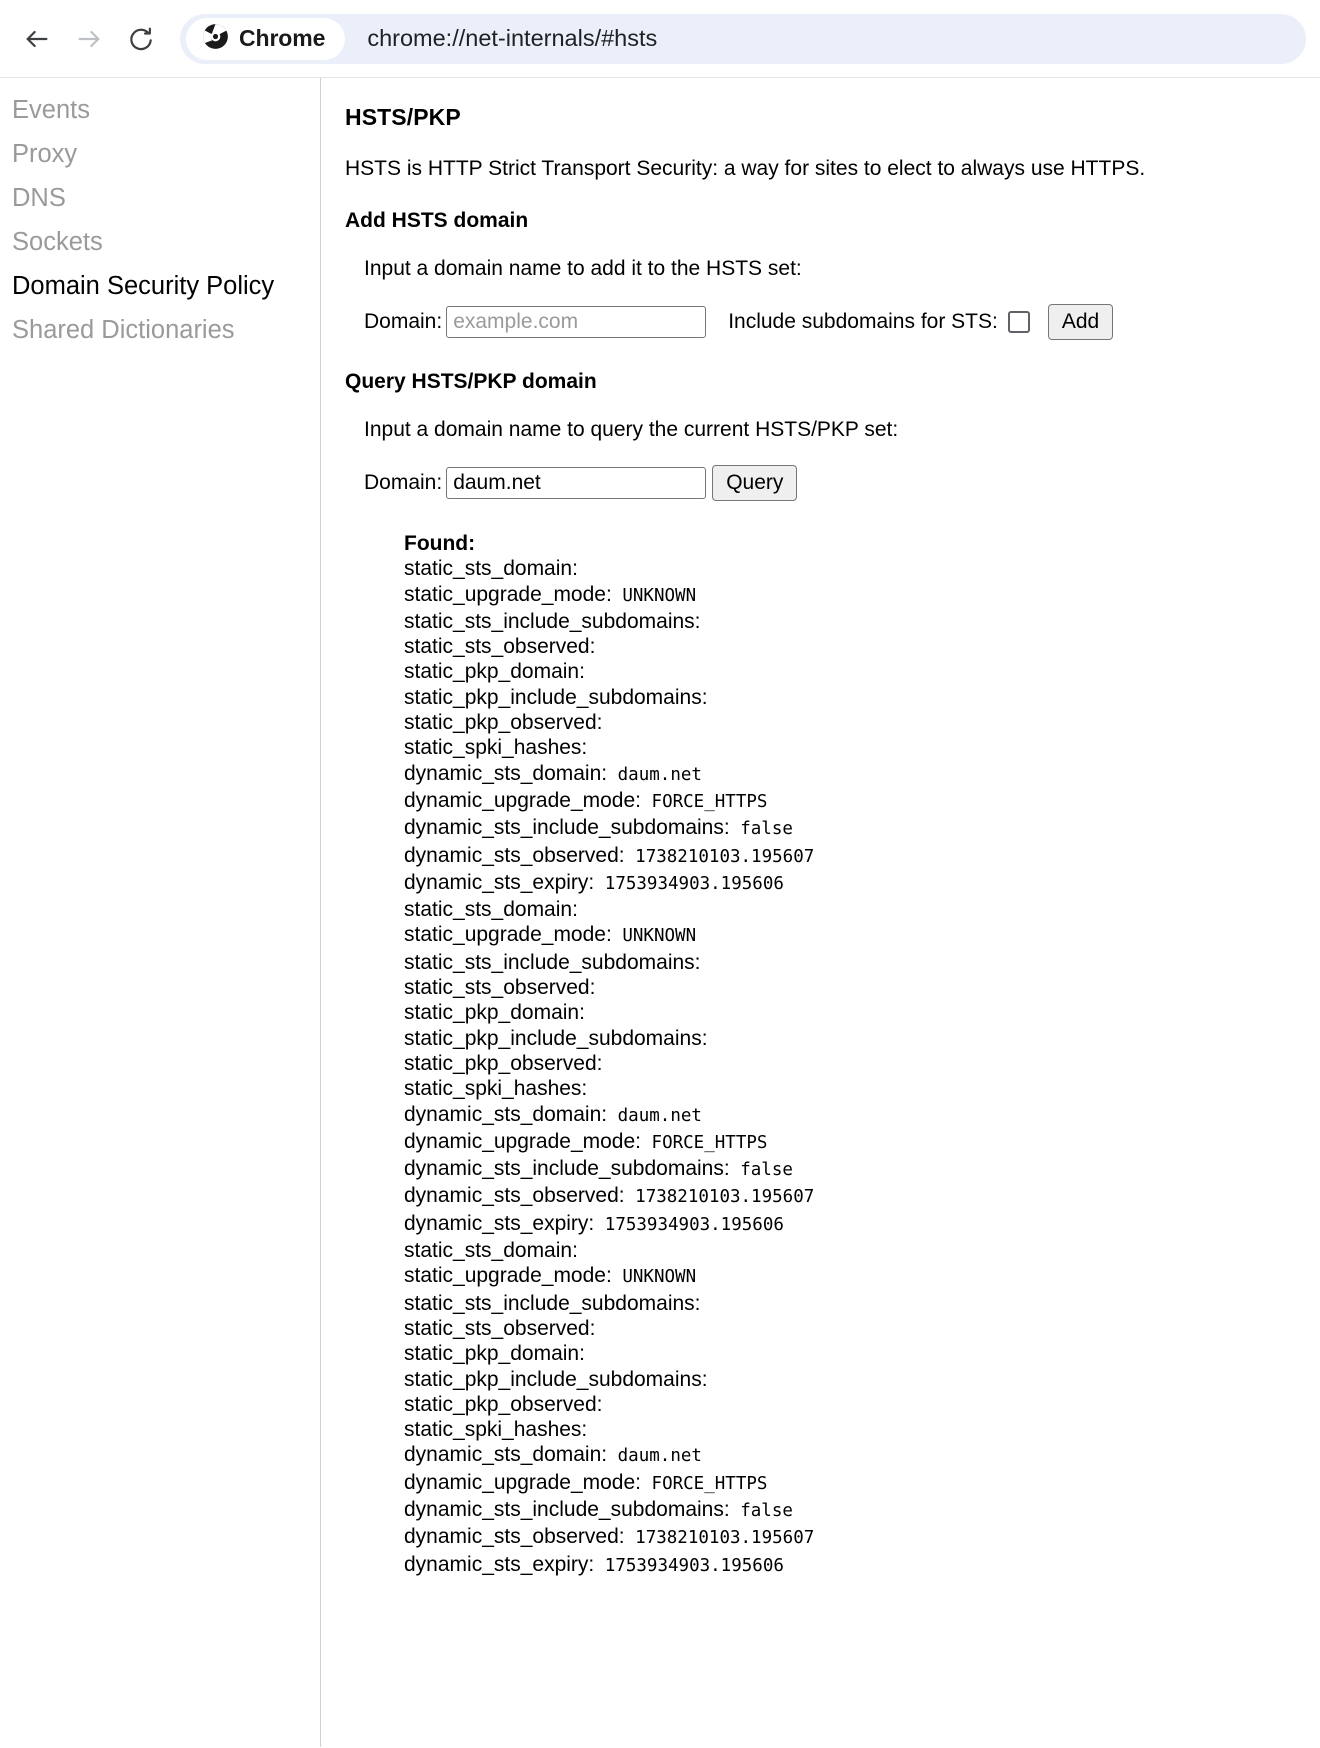  I want to click on include-subdomains-group: Include subdomains for STS:, so click(879, 322).